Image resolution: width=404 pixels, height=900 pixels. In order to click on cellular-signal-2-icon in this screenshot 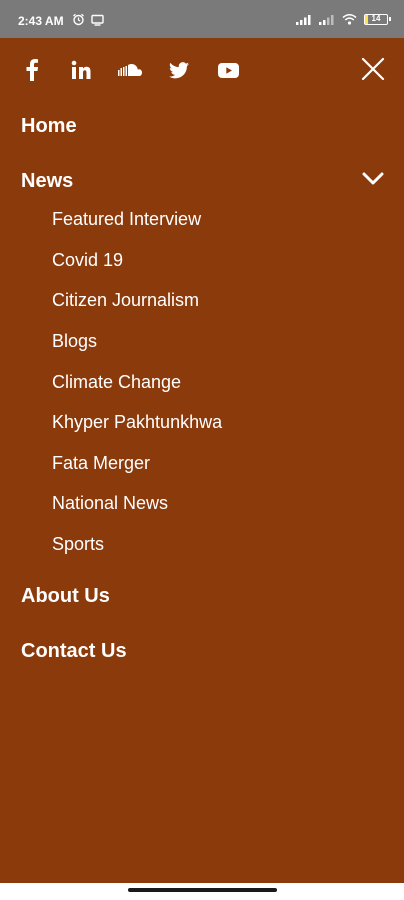, I will do `click(326, 19)`.